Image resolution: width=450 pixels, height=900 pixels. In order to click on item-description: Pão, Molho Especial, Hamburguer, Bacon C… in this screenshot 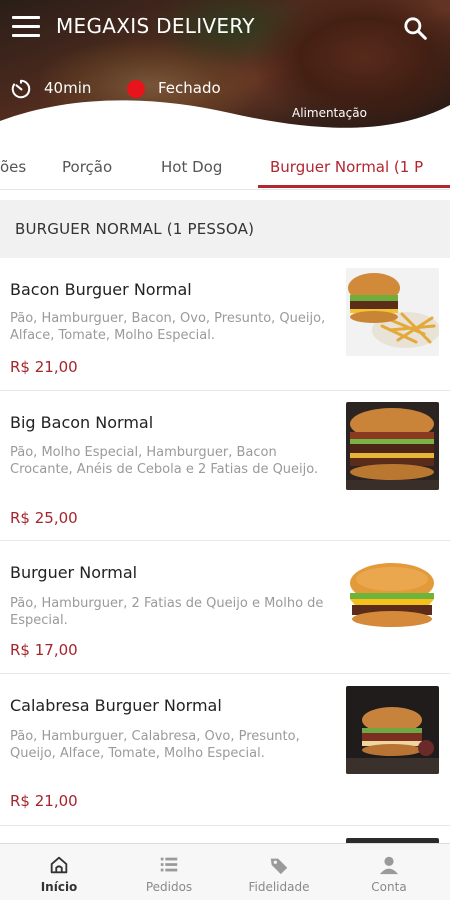, I will do `click(164, 461)`.